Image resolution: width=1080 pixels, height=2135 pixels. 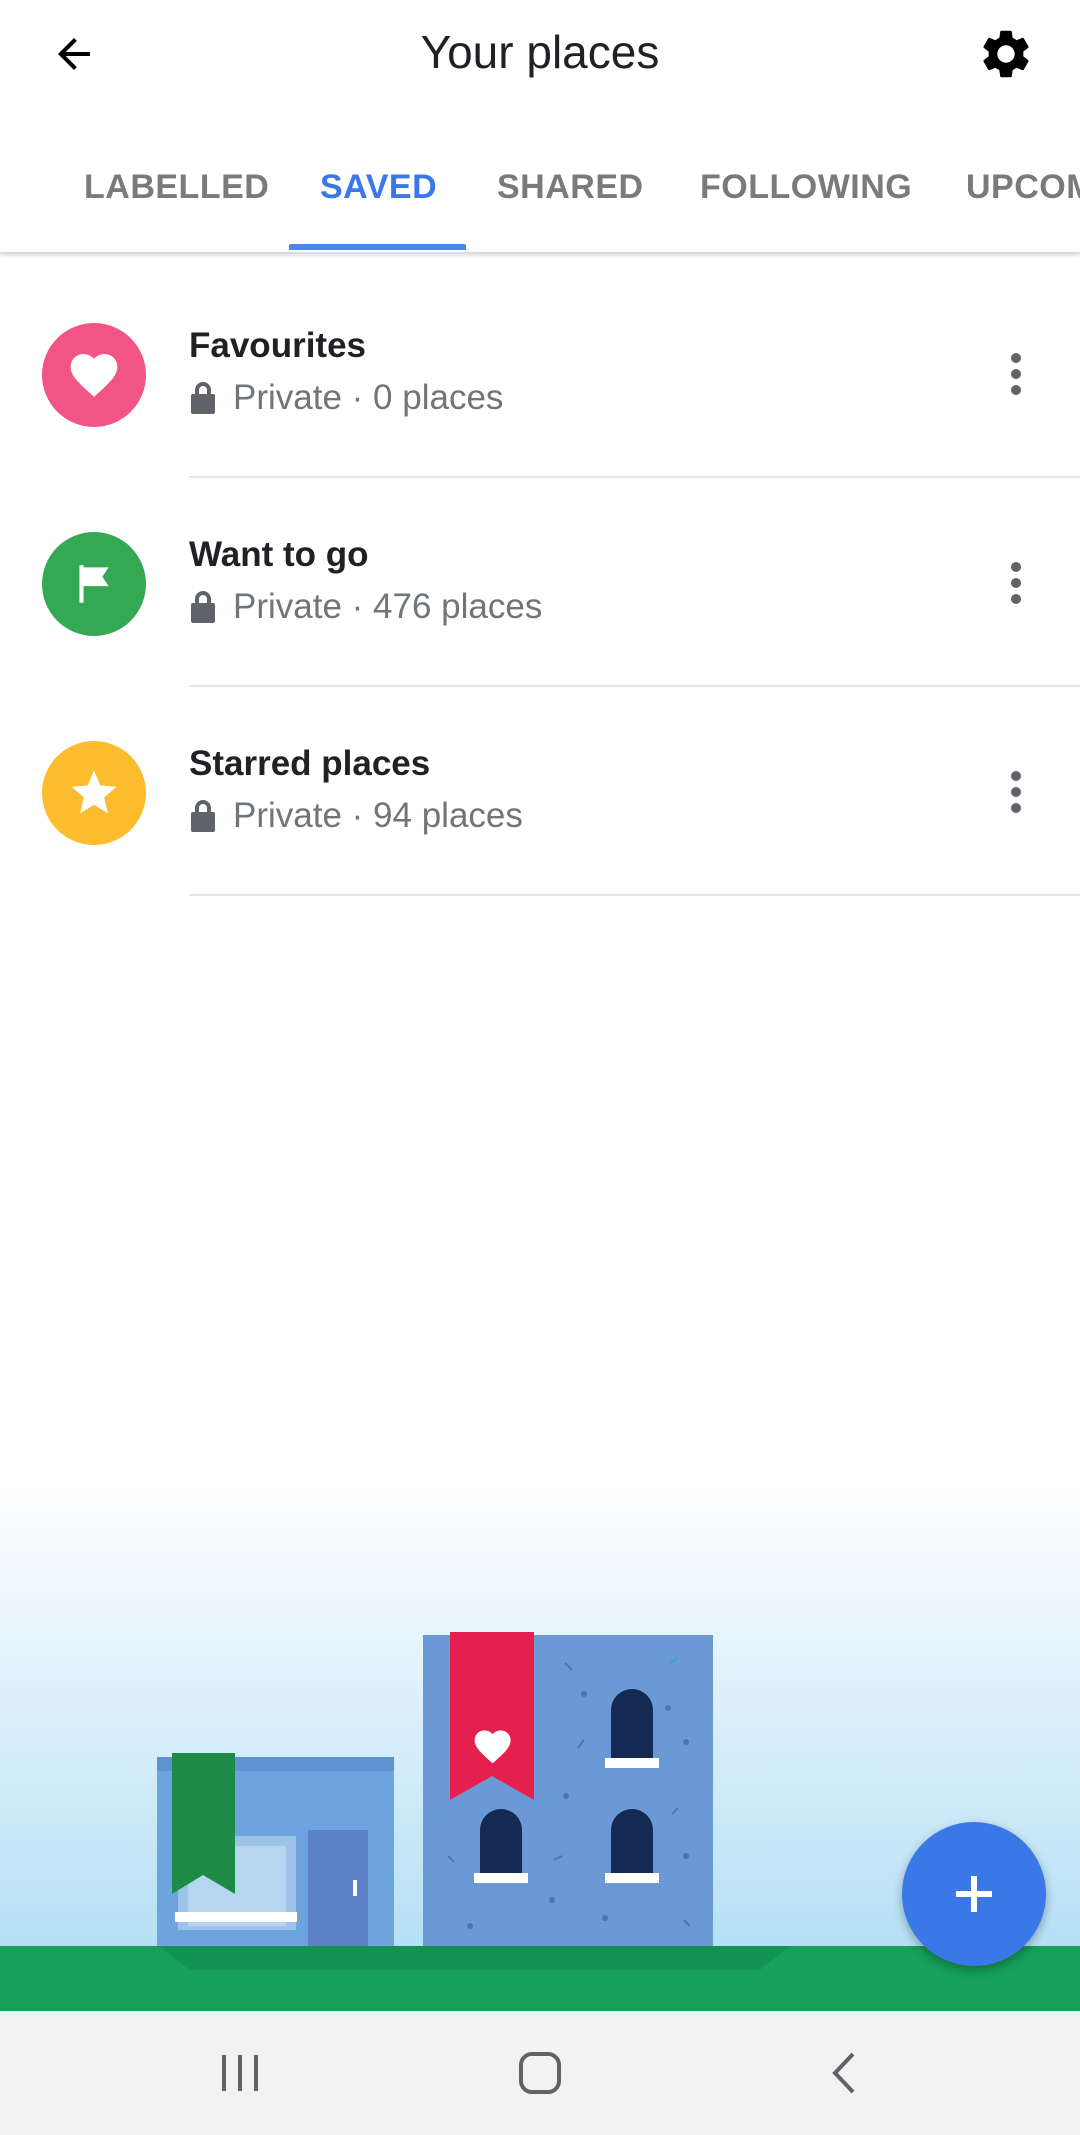 I want to click on heart-icon, so click(x=94, y=375).